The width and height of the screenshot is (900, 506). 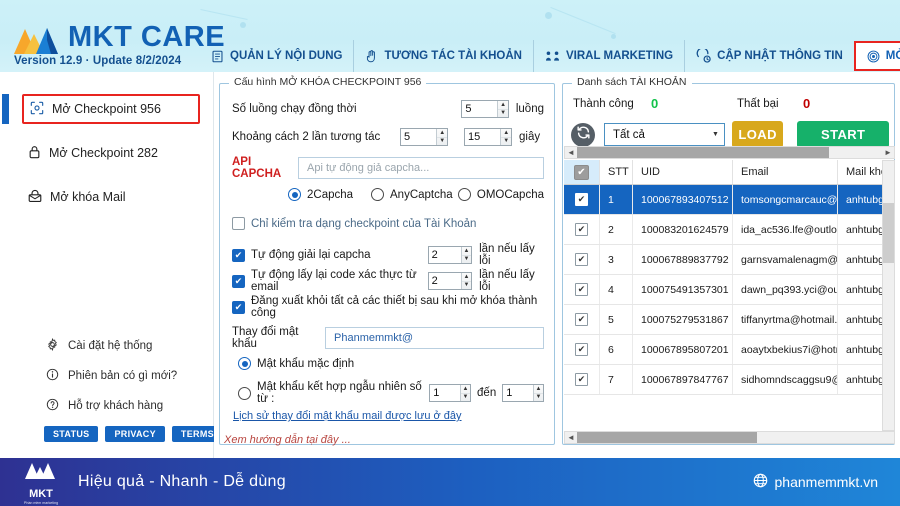 What do you see at coordinates (419, 137) in the screenshot?
I see `interval-from-input` at bounding box center [419, 137].